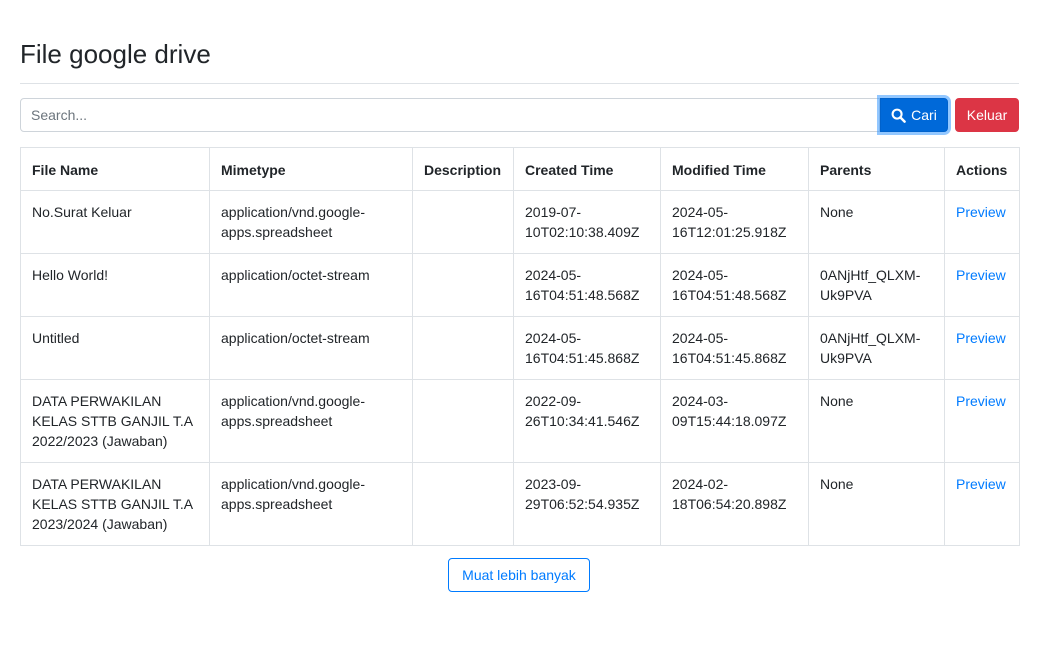 The width and height of the screenshot is (1061, 646). What do you see at coordinates (987, 115) in the screenshot?
I see `logout-button: Keluar` at bounding box center [987, 115].